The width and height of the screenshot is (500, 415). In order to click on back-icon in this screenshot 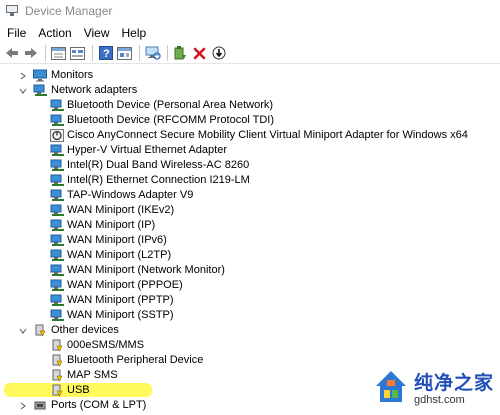, I will do `click(11, 53)`.